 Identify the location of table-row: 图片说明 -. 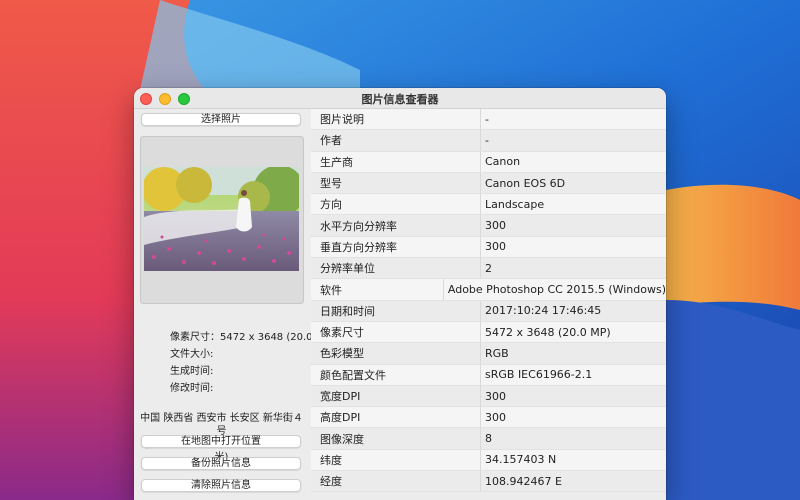
(488, 120).